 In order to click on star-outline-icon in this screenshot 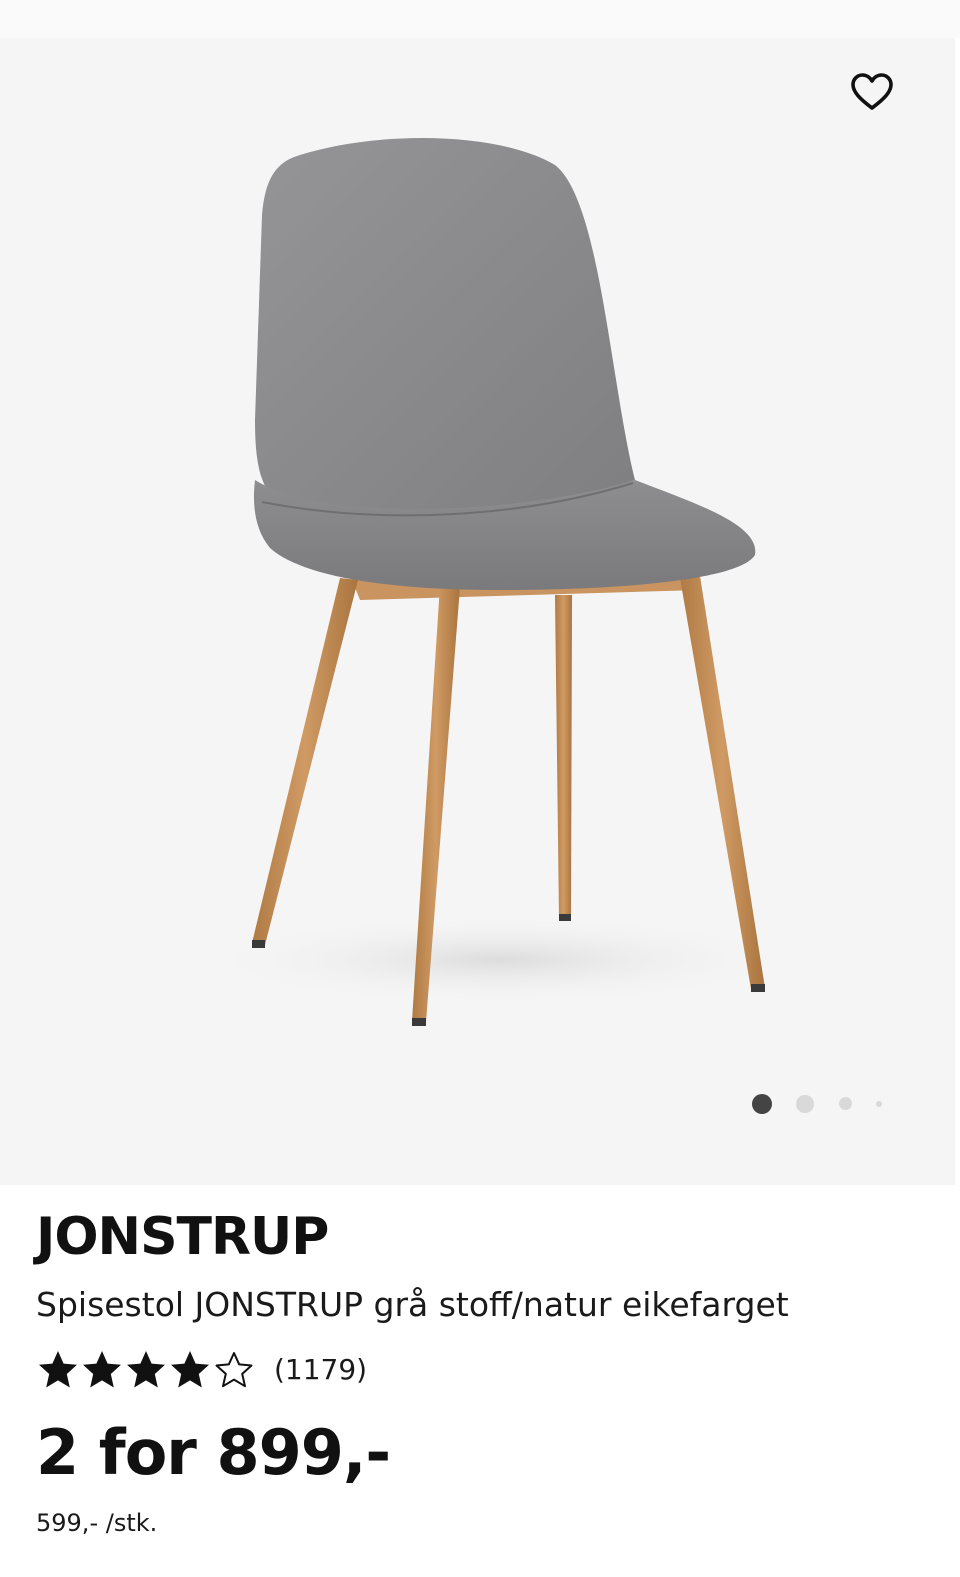, I will do `click(234, 1370)`.